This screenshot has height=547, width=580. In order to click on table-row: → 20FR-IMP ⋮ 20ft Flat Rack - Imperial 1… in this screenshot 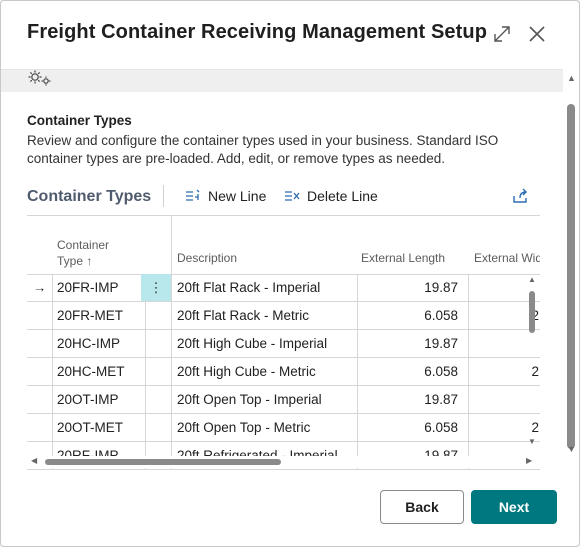, I will do `click(283, 288)`.